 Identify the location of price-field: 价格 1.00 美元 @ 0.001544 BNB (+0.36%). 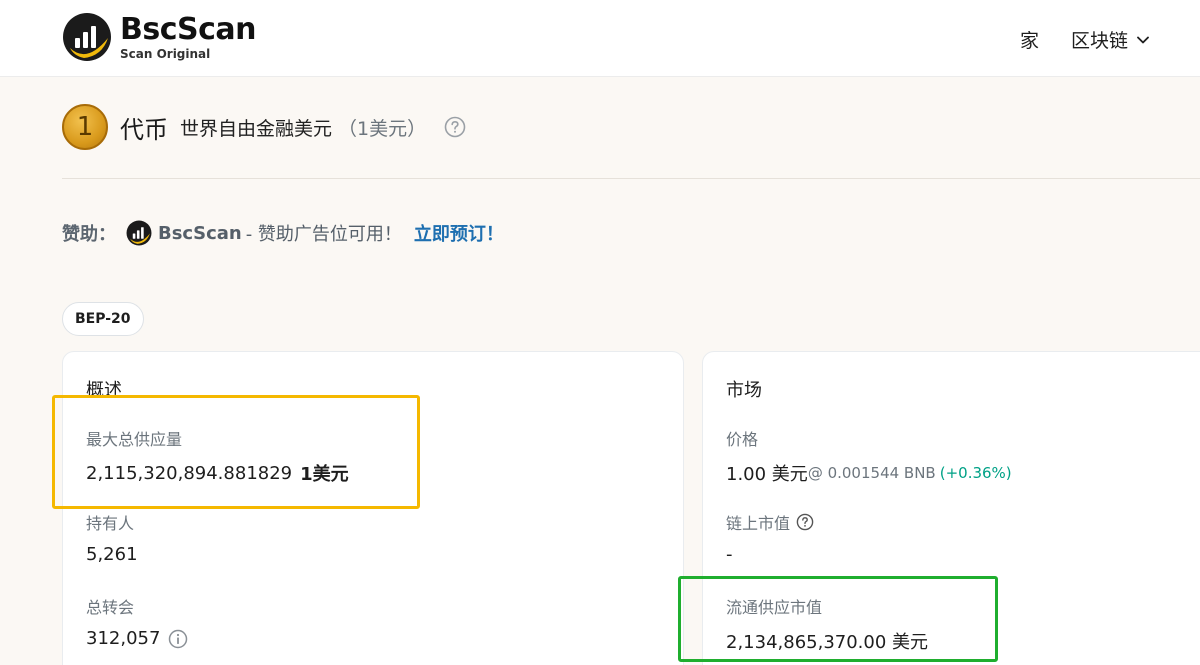
(869, 456).